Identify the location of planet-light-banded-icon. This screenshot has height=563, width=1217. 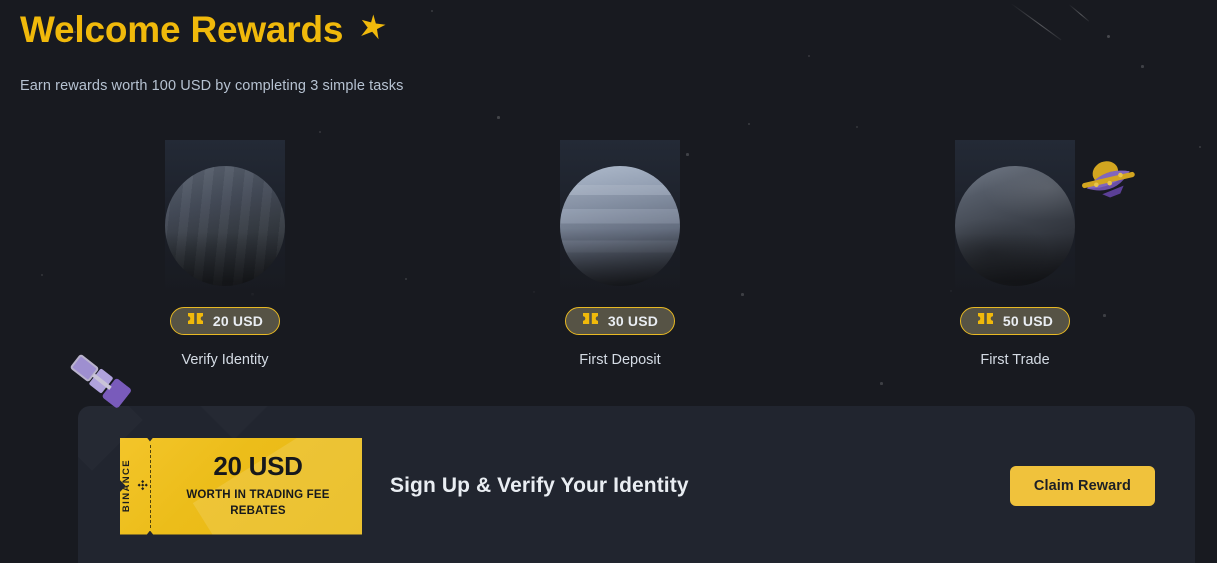
(620, 226).